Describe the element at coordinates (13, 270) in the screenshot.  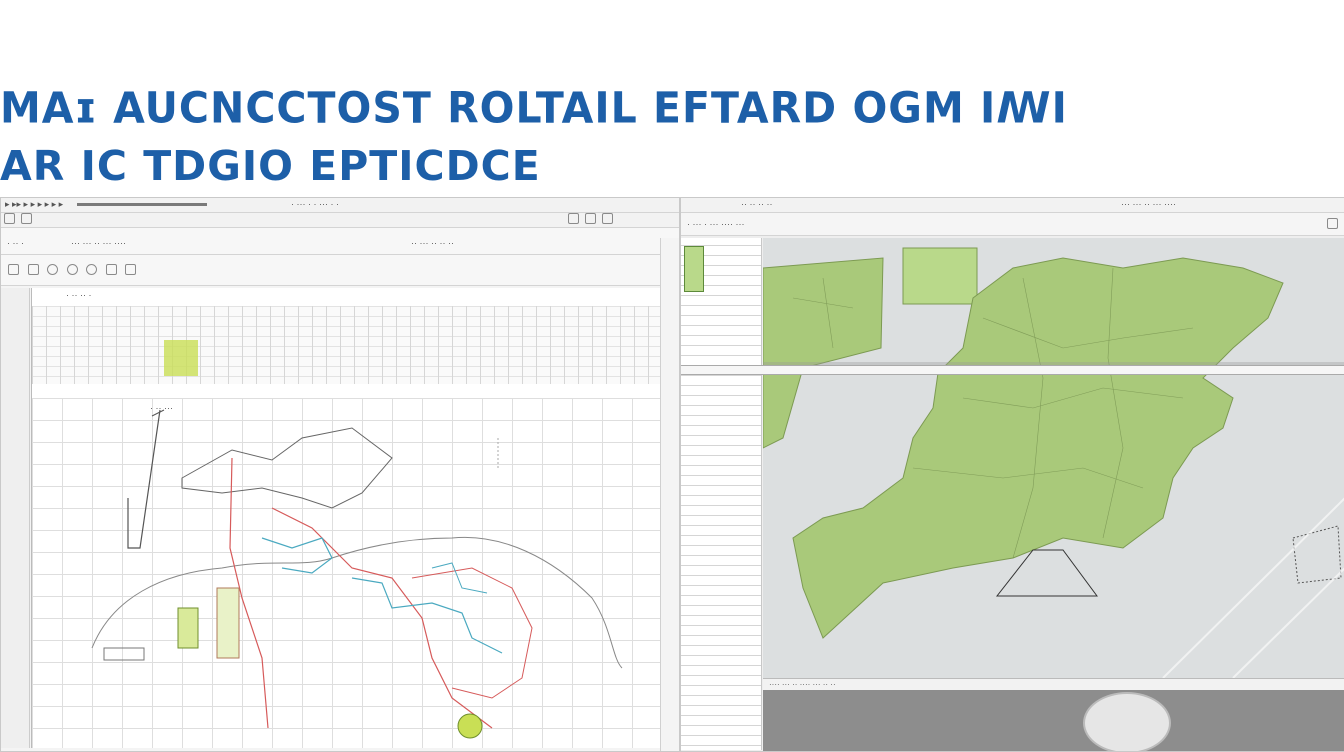
I see `layers-icon` at that location.